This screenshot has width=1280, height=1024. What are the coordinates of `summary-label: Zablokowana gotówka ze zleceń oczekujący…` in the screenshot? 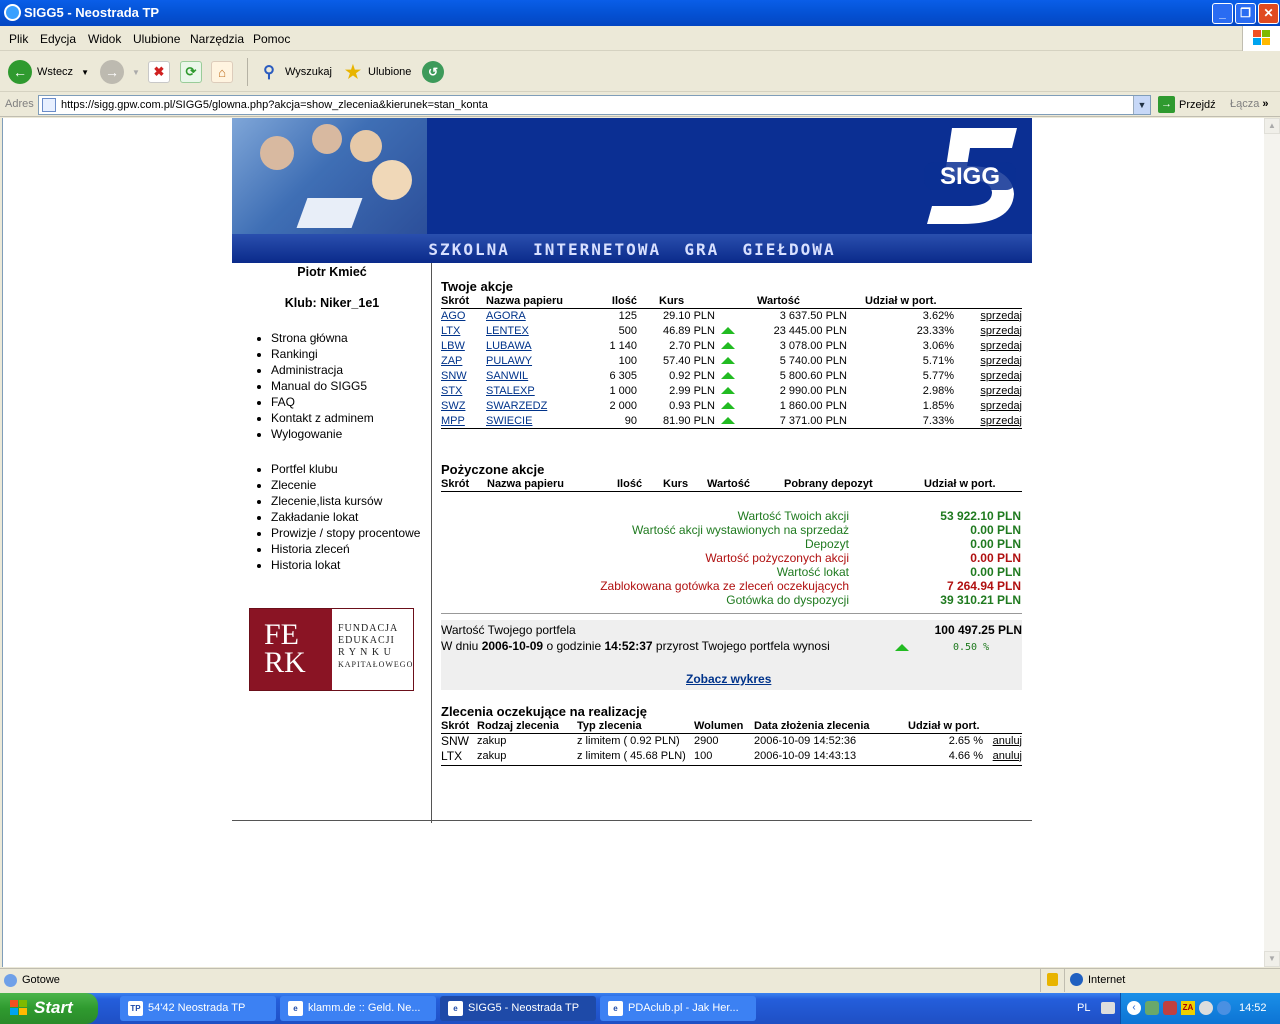 It's located at (724, 586).